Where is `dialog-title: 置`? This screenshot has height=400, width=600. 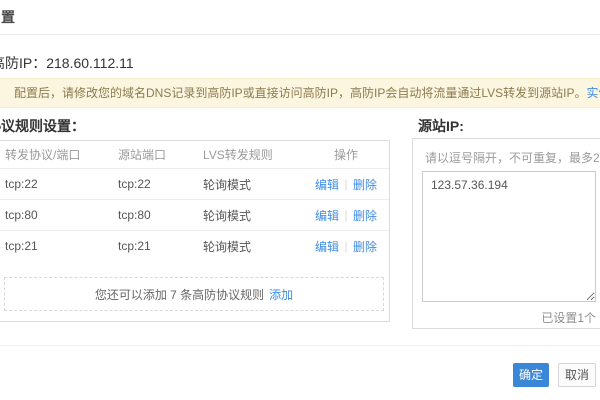
dialog-title: 置 is located at coordinates (8, 17).